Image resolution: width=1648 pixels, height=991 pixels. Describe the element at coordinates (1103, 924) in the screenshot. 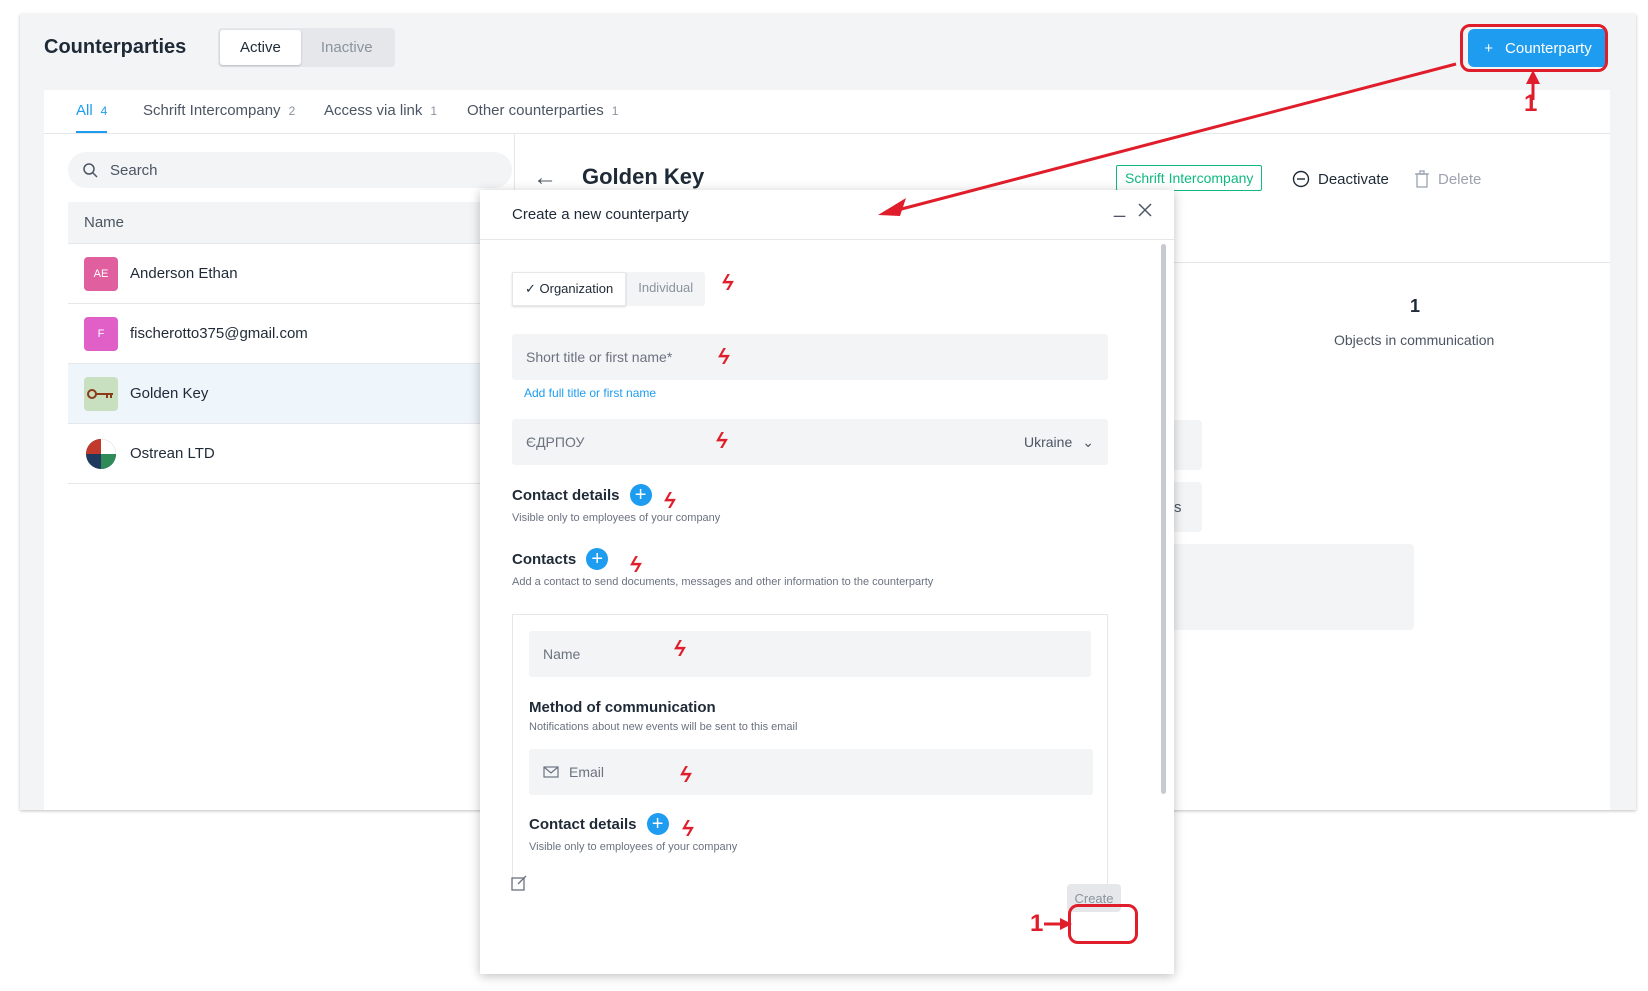

I see `highlight-create-button` at that location.